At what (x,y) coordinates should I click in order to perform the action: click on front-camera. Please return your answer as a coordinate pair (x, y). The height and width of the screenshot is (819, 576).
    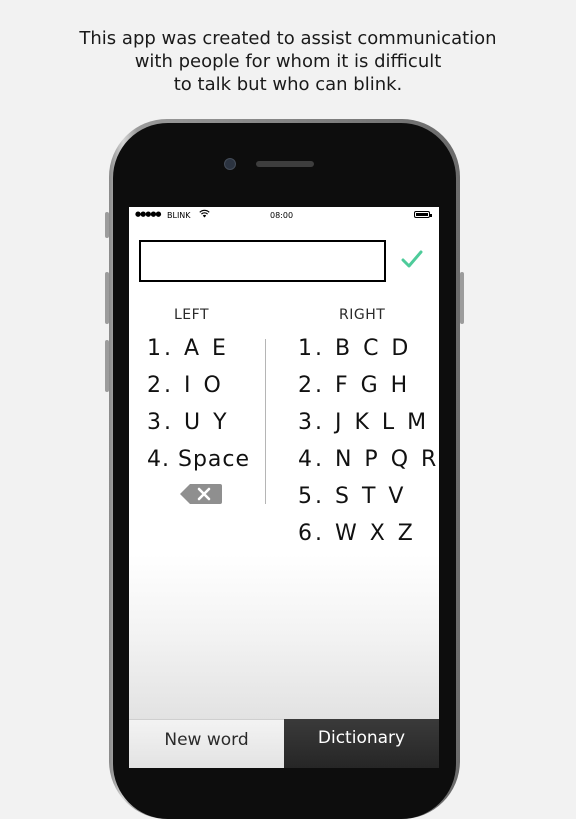
    Looking at the image, I should click on (230, 164).